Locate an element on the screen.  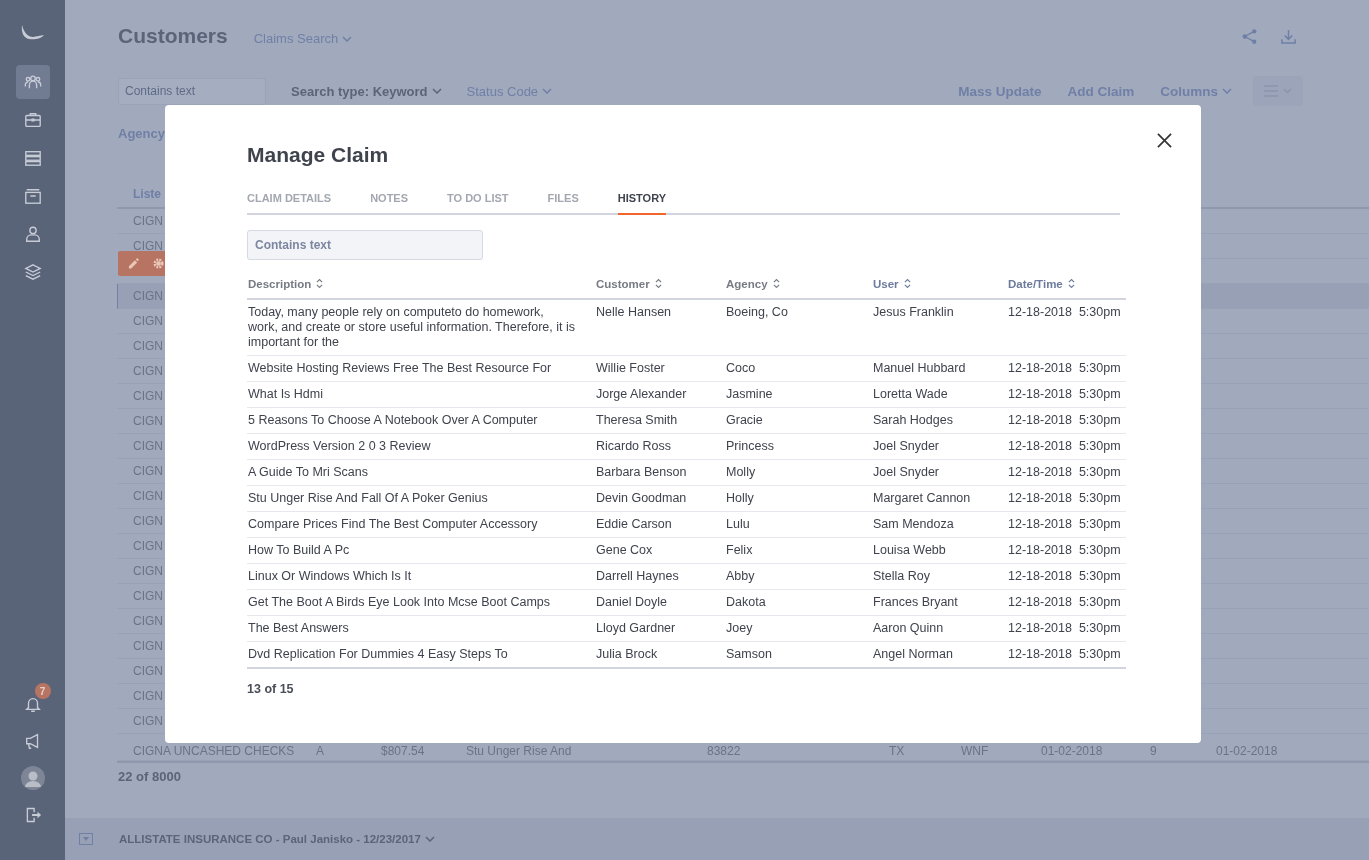
table-cell: Julia Brock is located at coordinates (660, 654).